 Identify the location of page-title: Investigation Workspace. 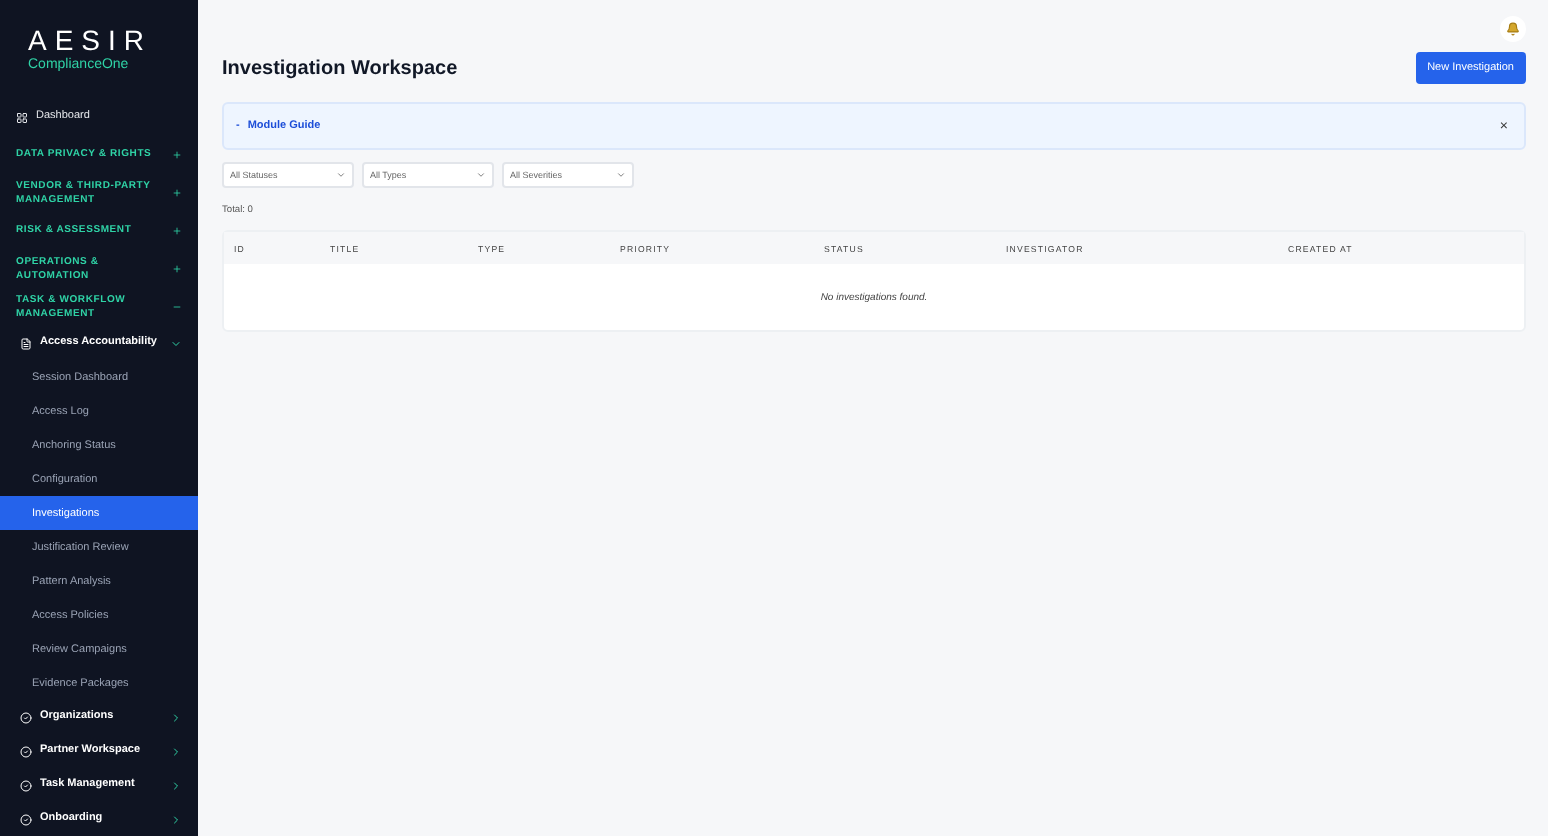
(340, 68).